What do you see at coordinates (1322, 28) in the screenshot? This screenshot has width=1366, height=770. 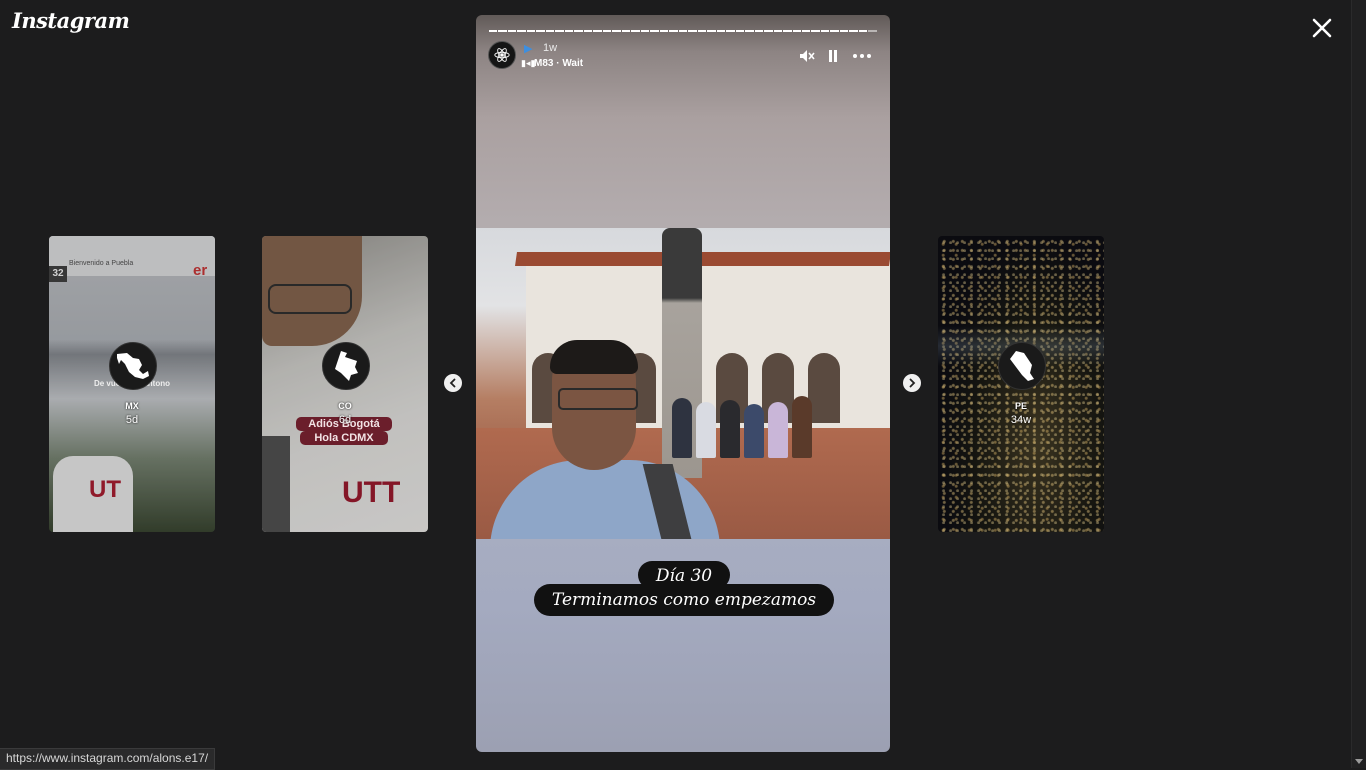 I see `close-icon` at bounding box center [1322, 28].